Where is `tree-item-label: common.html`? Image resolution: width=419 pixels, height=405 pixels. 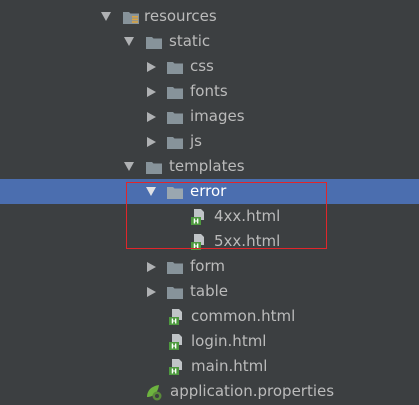
tree-item-label: common.html is located at coordinates (243, 316).